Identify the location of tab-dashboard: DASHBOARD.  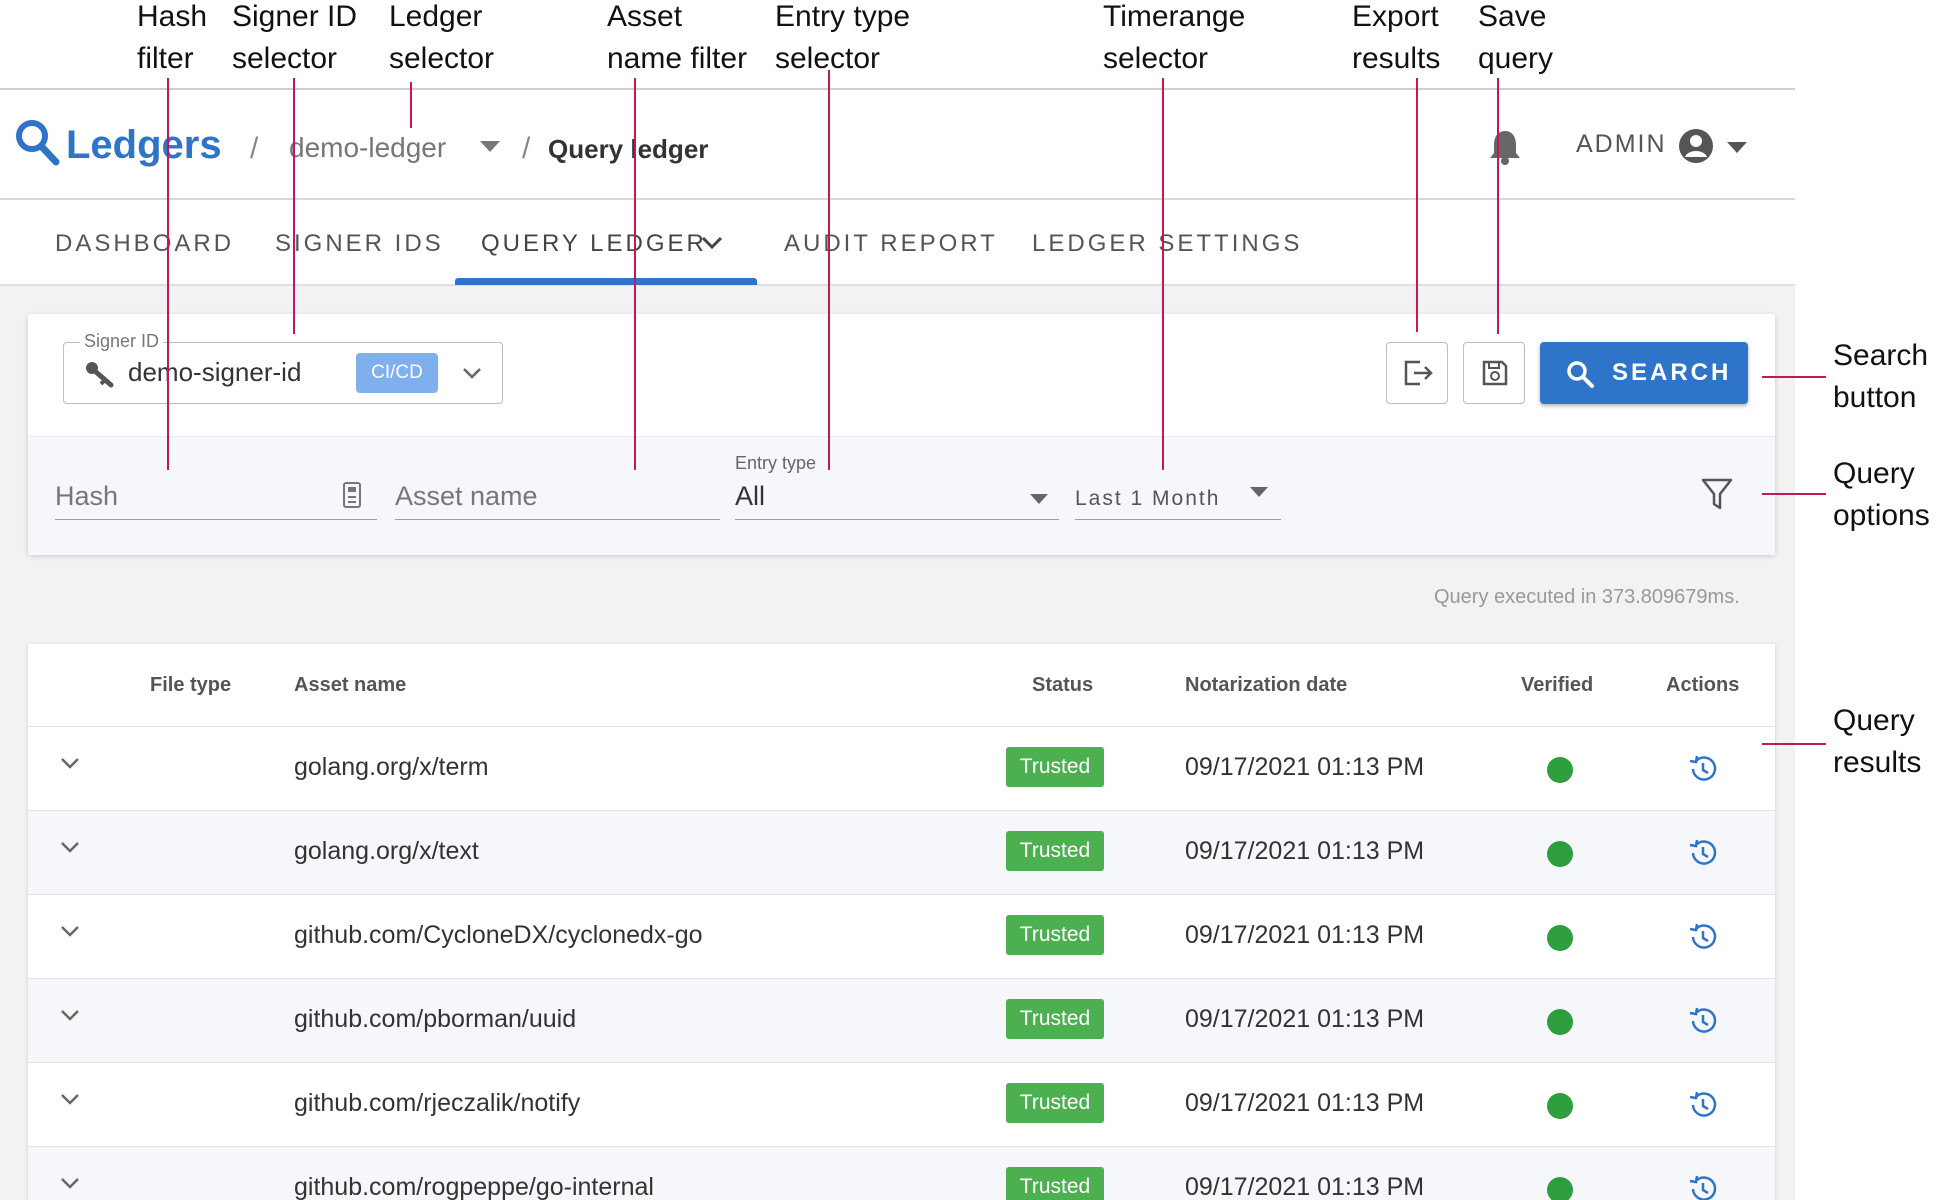
(144, 244).